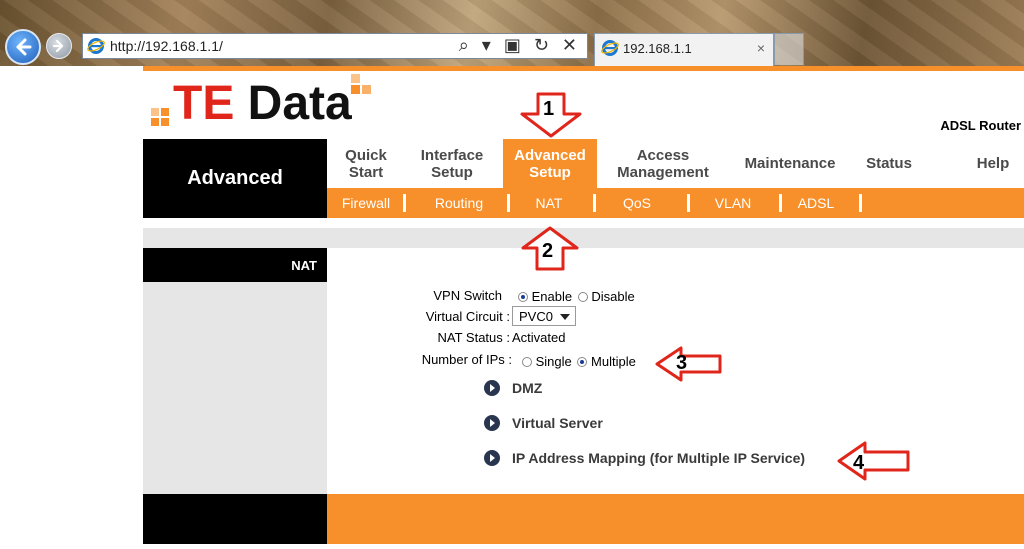 This screenshot has height=549, width=1024. I want to click on vpn-enable-radio, so click(523, 297).